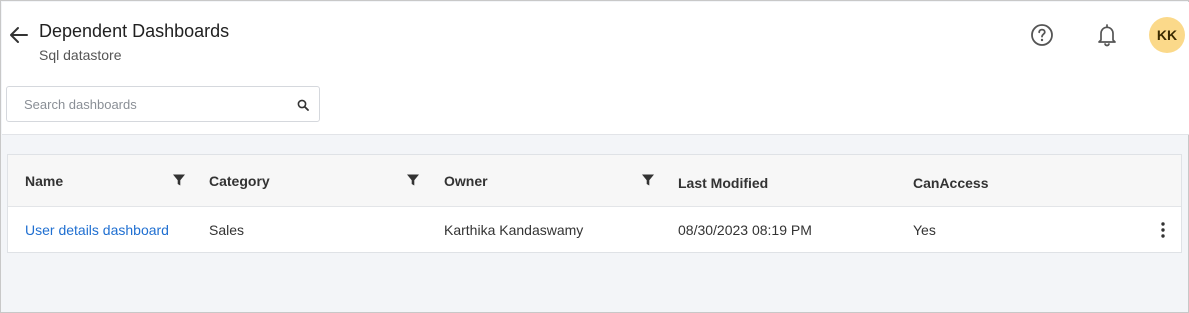 The height and width of the screenshot is (313, 1189). I want to click on column-header-can-access: CanAccess, so click(951, 183).